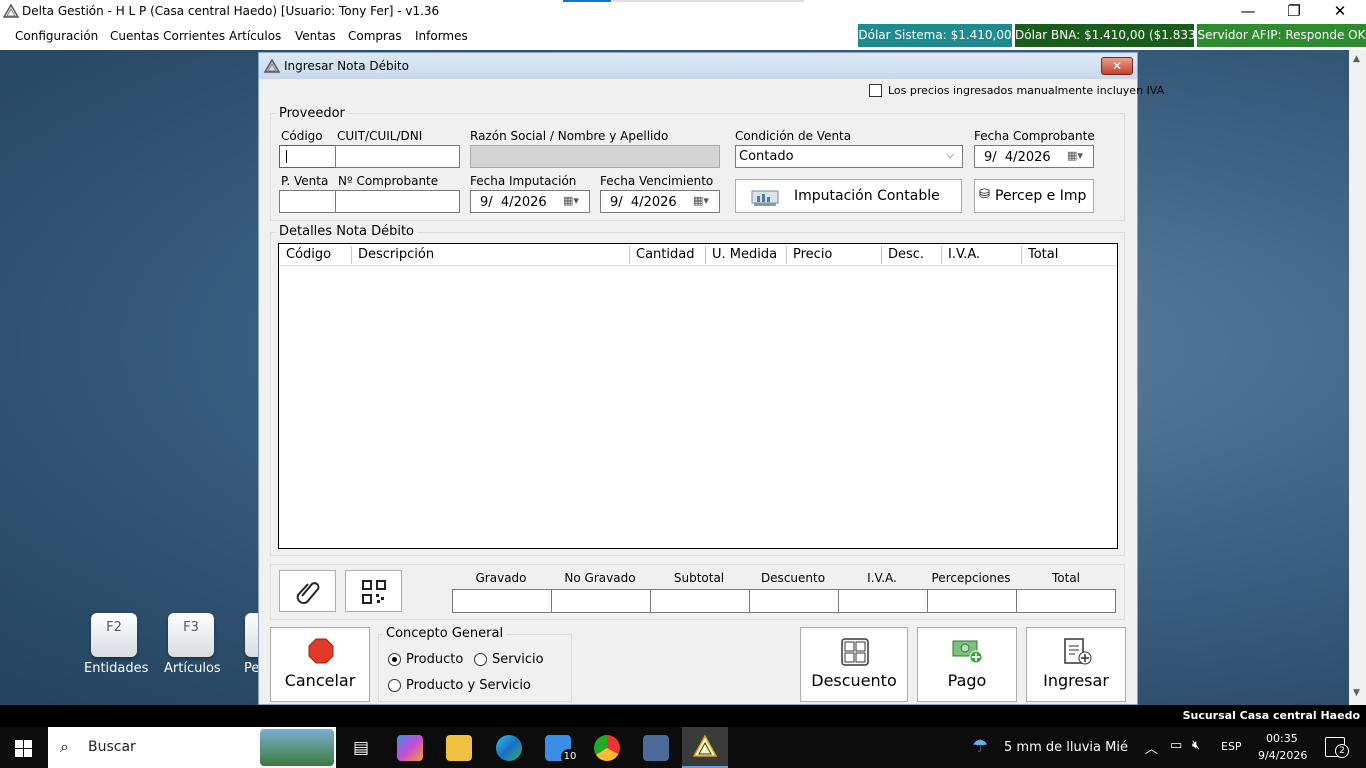 The image size is (1366, 768). What do you see at coordinates (1076, 680) in the screenshot?
I see `ingresar-button-label: Ingresar` at bounding box center [1076, 680].